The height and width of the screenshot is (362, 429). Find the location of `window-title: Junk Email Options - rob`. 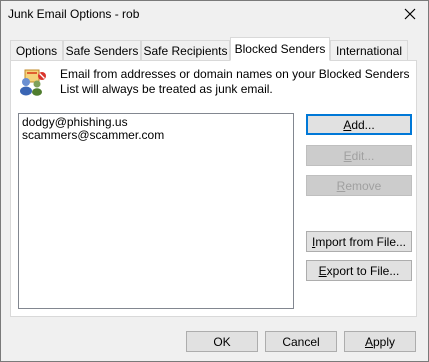

window-title: Junk Email Options - rob is located at coordinates (74, 14).